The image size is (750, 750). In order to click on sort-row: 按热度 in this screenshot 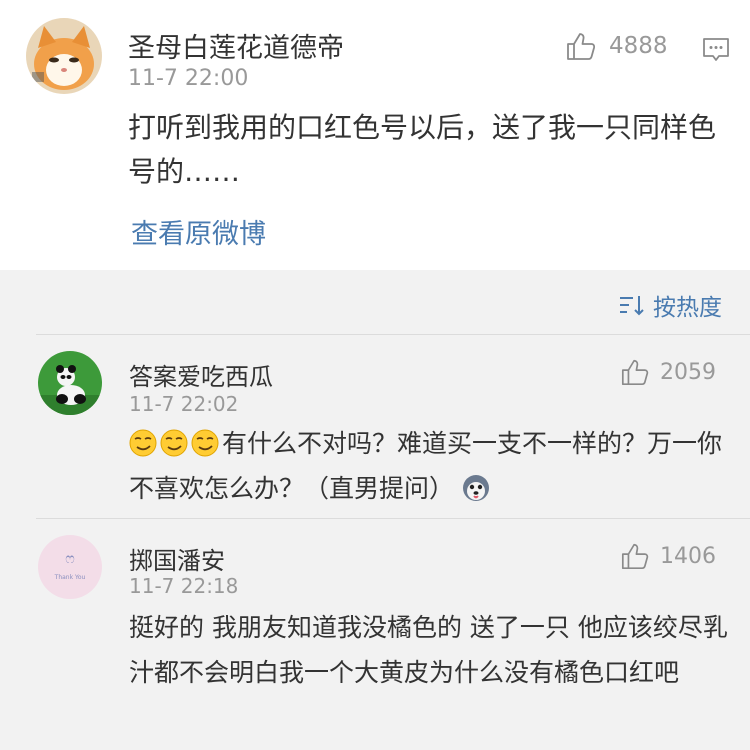, I will do `click(375, 302)`.